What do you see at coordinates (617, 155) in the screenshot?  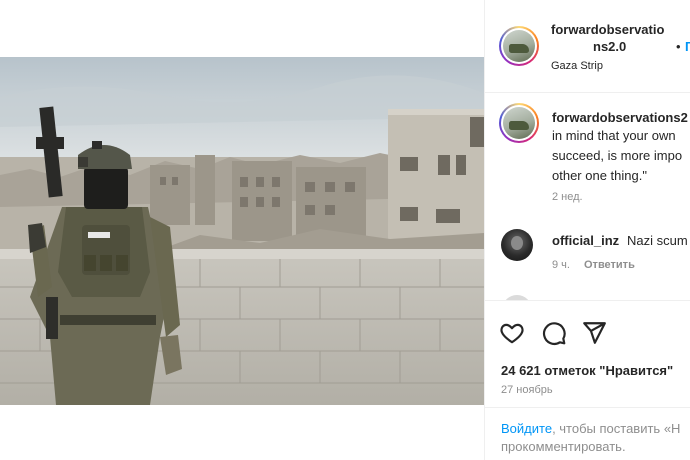 I see `caption-text-line: succeed, is more impo` at bounding box center [617, 155].